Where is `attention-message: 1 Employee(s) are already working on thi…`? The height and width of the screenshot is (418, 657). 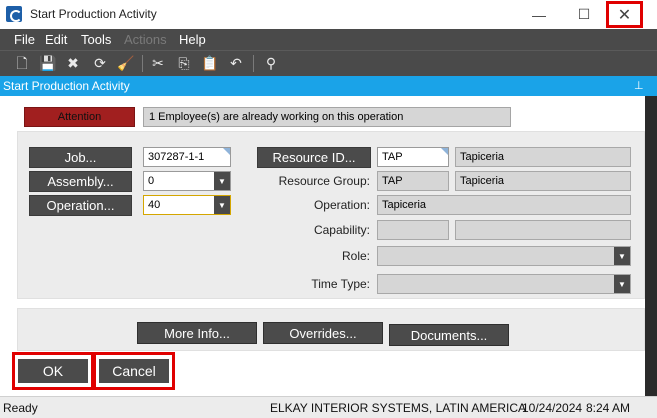 attention-message: 1 Employee(s) are already working on thi… is located at coordinates (327, 117).